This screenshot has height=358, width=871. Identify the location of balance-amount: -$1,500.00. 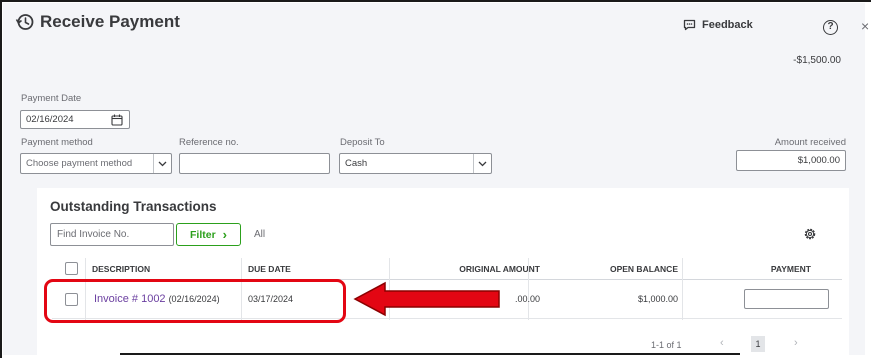
(817, 60).